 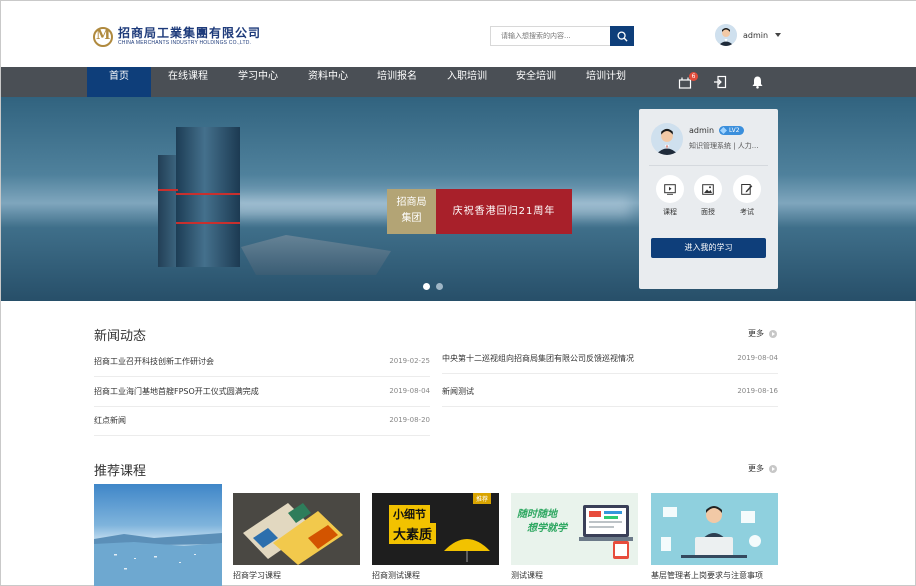 I want to click on enter-my-learning-button: 进入我的学习, so click(x=708, y=248).